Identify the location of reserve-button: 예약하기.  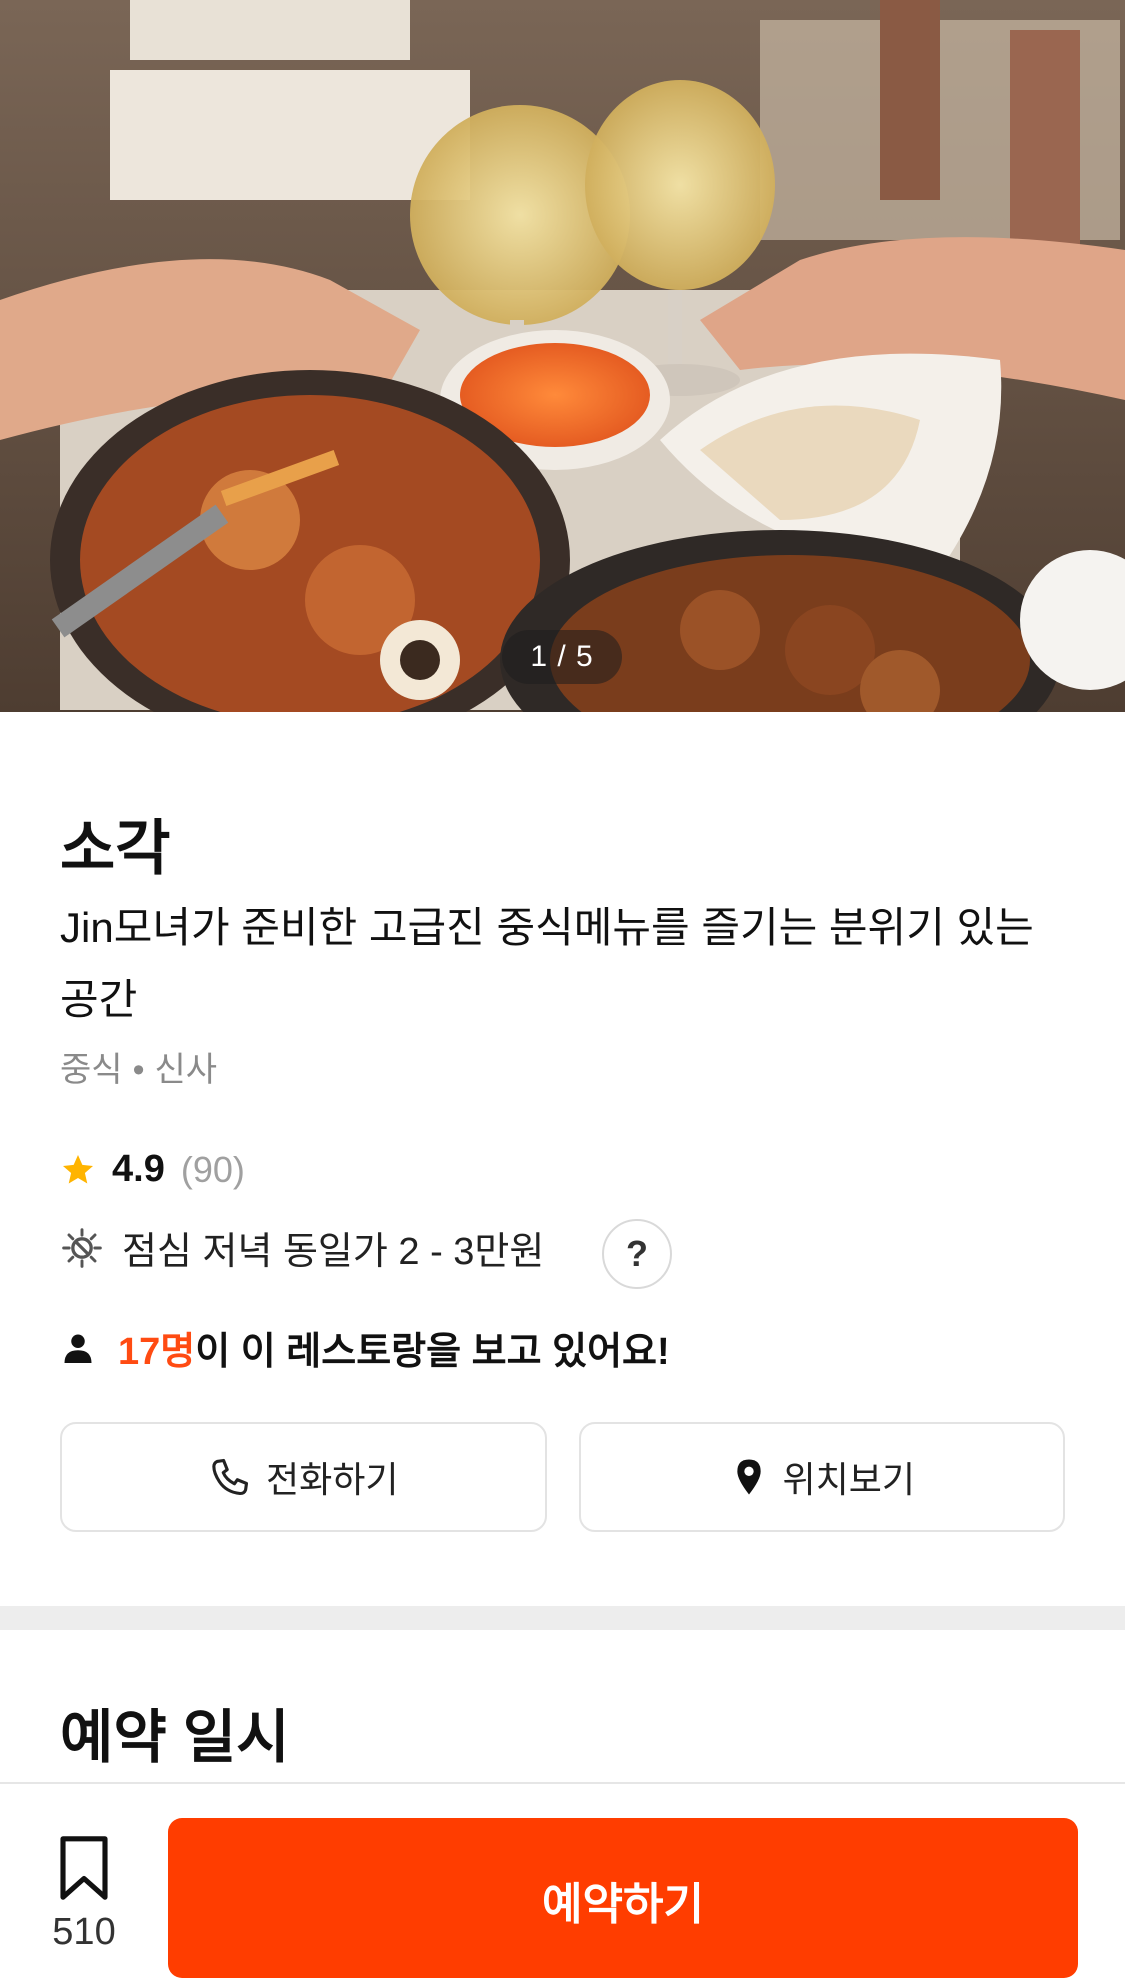
(623, 1898).